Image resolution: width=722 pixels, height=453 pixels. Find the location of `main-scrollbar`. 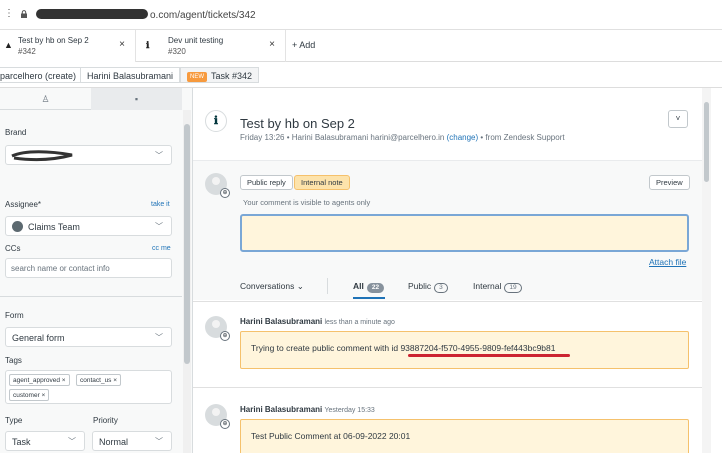

main-scrollbar is located at coordinates (706, 270).